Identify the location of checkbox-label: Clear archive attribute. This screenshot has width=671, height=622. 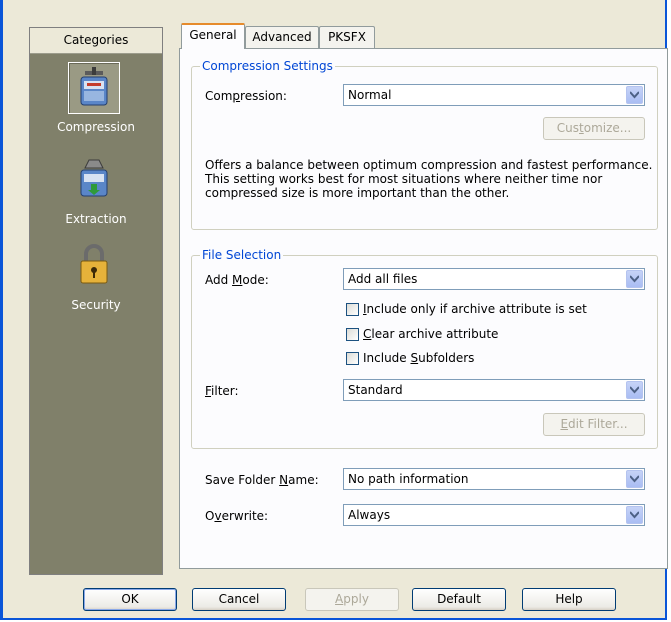
(431, 334).